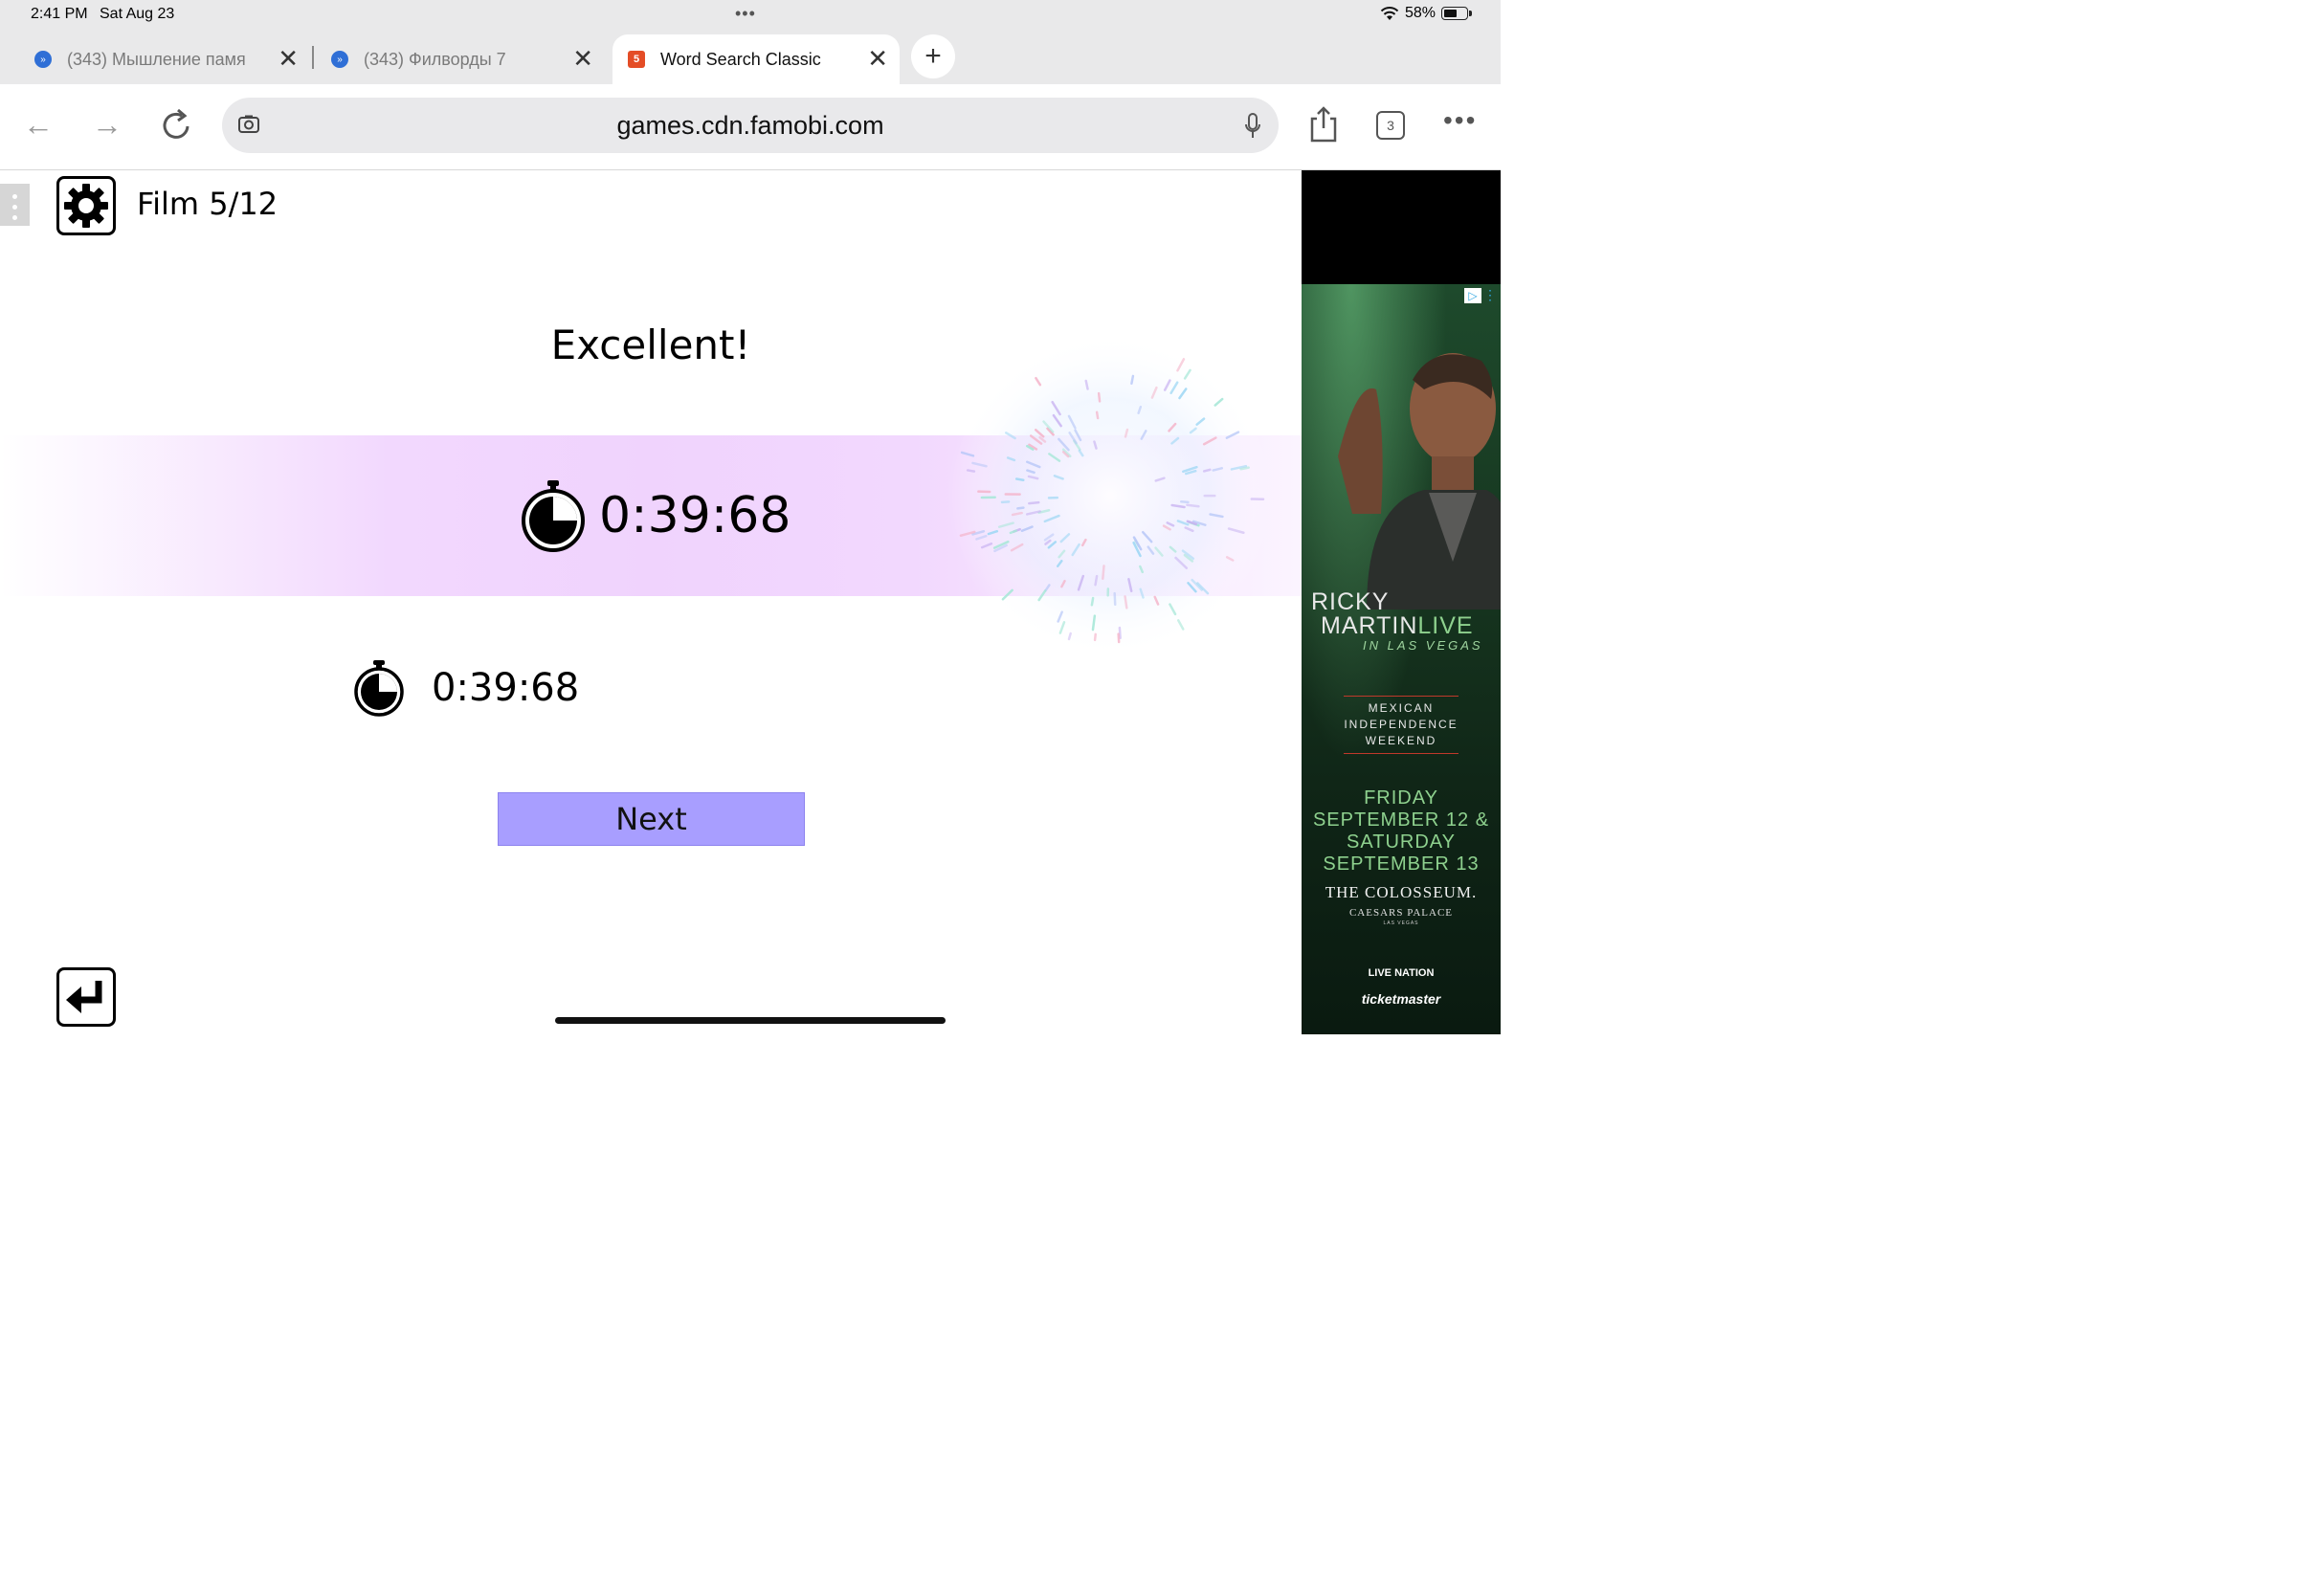 This screenshot has height=1596, width=2316. Describe the element at coordinates (1402, 725) in the screenshot. I see `ad-event-name: MEXICAN INDEPENDENCE WEEKEND` at that location.